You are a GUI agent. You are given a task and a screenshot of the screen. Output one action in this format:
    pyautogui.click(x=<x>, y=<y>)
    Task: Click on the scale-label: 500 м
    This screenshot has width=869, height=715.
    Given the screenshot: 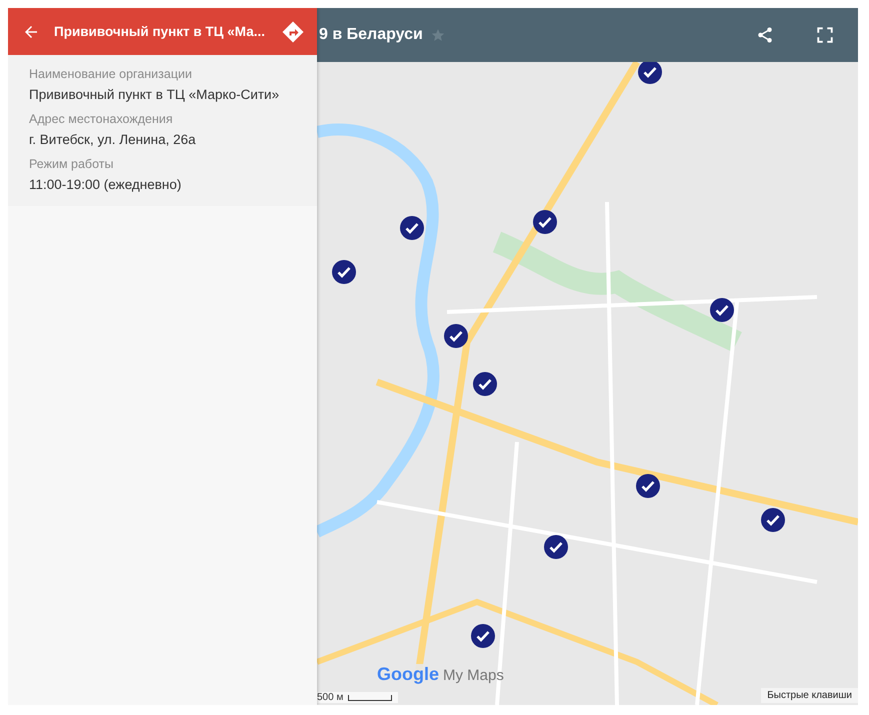 What is the action you would take?
    pyautogui.click(x=330, y=697)
    